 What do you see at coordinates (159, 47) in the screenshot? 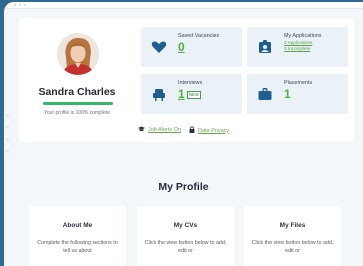
I see `heart-icon` at bounding box center [159, 47].